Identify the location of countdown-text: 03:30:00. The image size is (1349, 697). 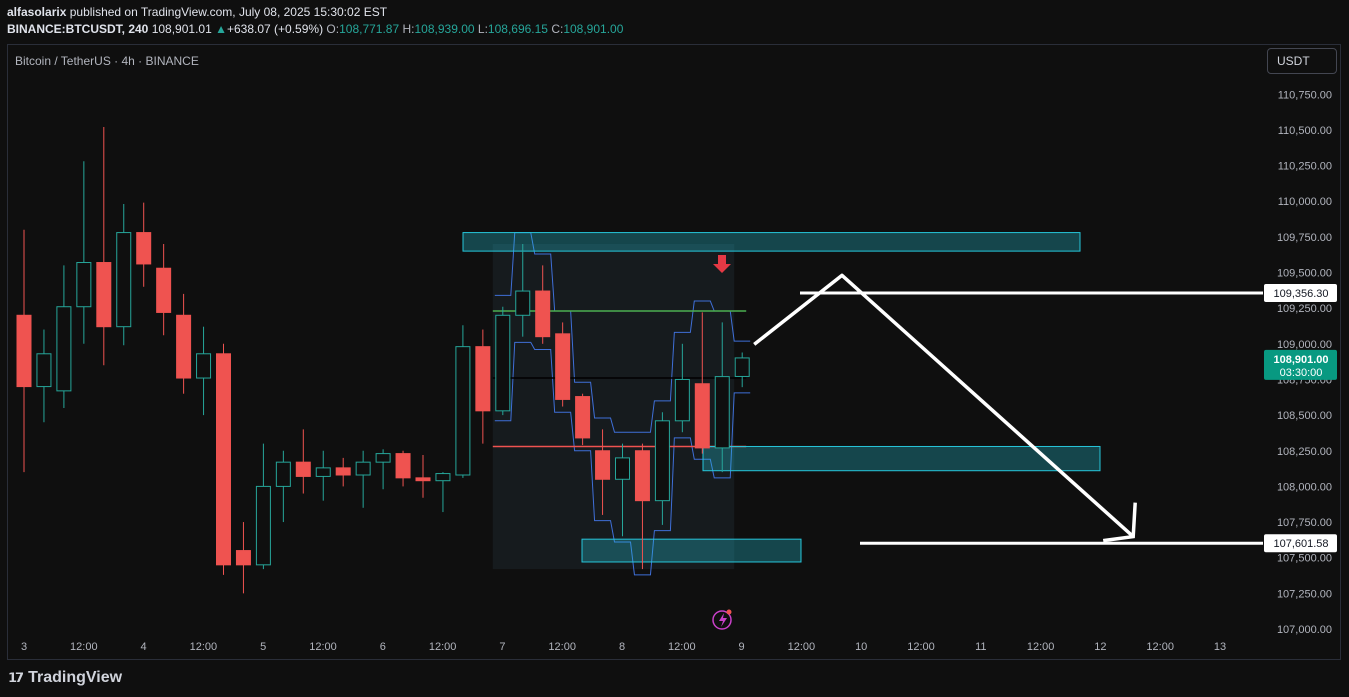
(1301, 373).